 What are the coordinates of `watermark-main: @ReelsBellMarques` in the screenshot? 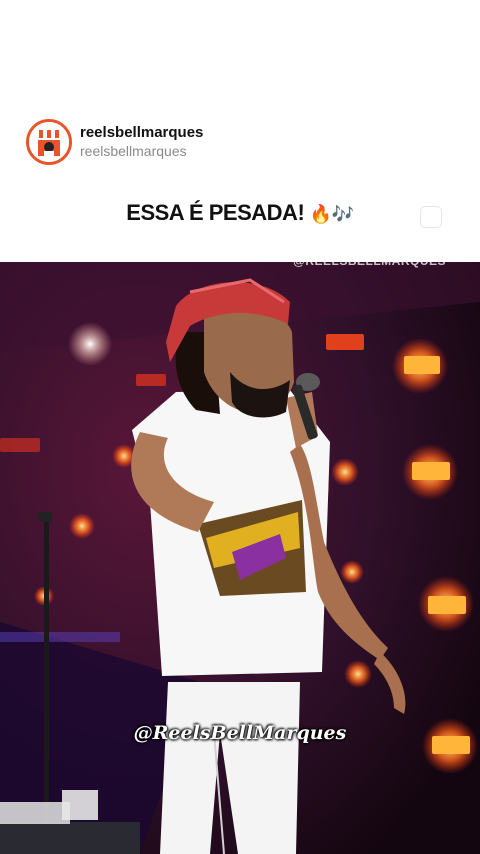 It's located at (240, 733).